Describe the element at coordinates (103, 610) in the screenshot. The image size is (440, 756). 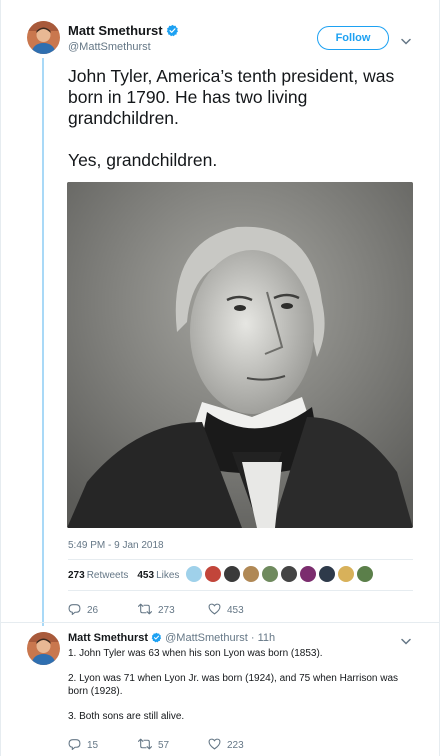
I see `reply-button: 26` at that location.